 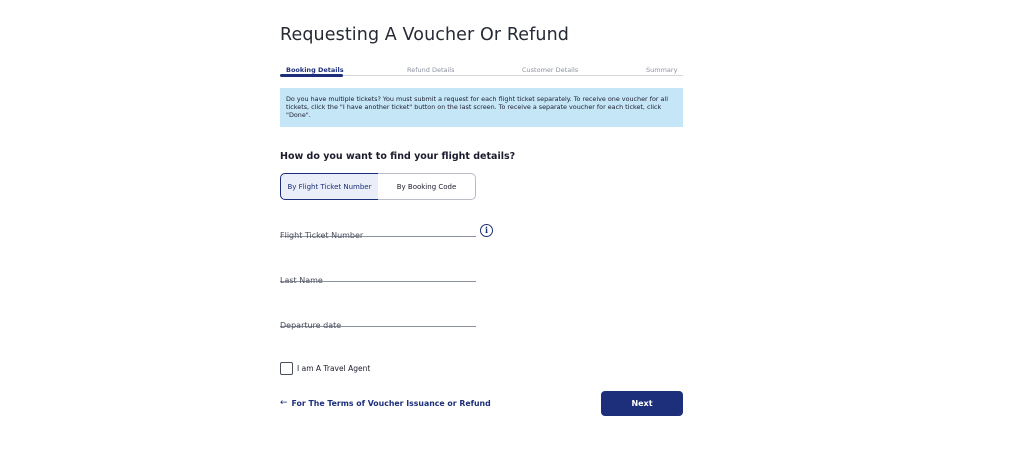 What do you see at coordinates (311, 75) in the screenshot?
I see `active-step-indicator` at bounding box center [311, 75].